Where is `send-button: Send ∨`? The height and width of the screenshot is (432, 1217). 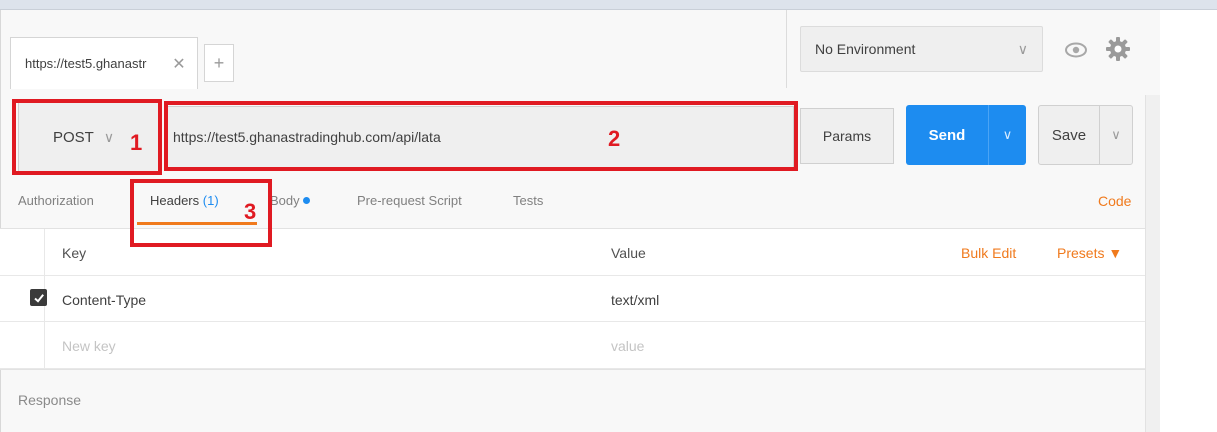
send-button: Send ∨ is located at coordinates (966, 135).